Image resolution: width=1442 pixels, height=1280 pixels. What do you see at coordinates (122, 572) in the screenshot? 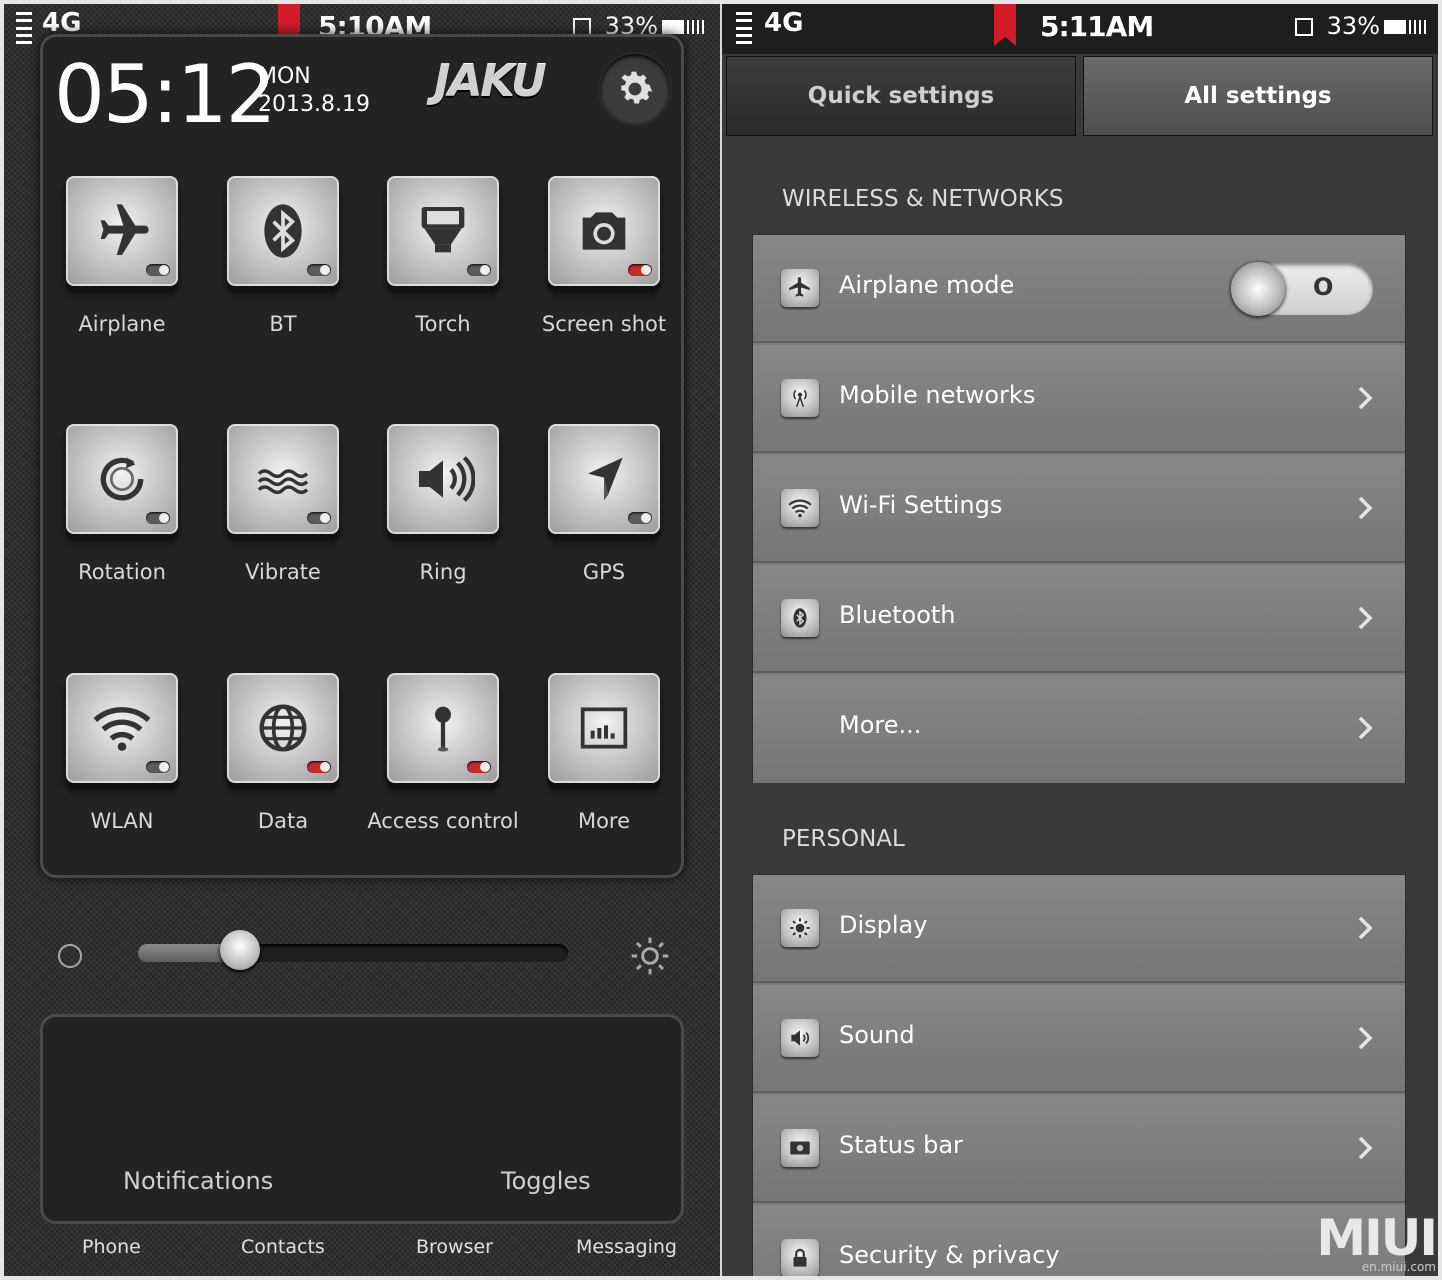
I see `tile-label: Rotation` at bounding box center [122, 572].